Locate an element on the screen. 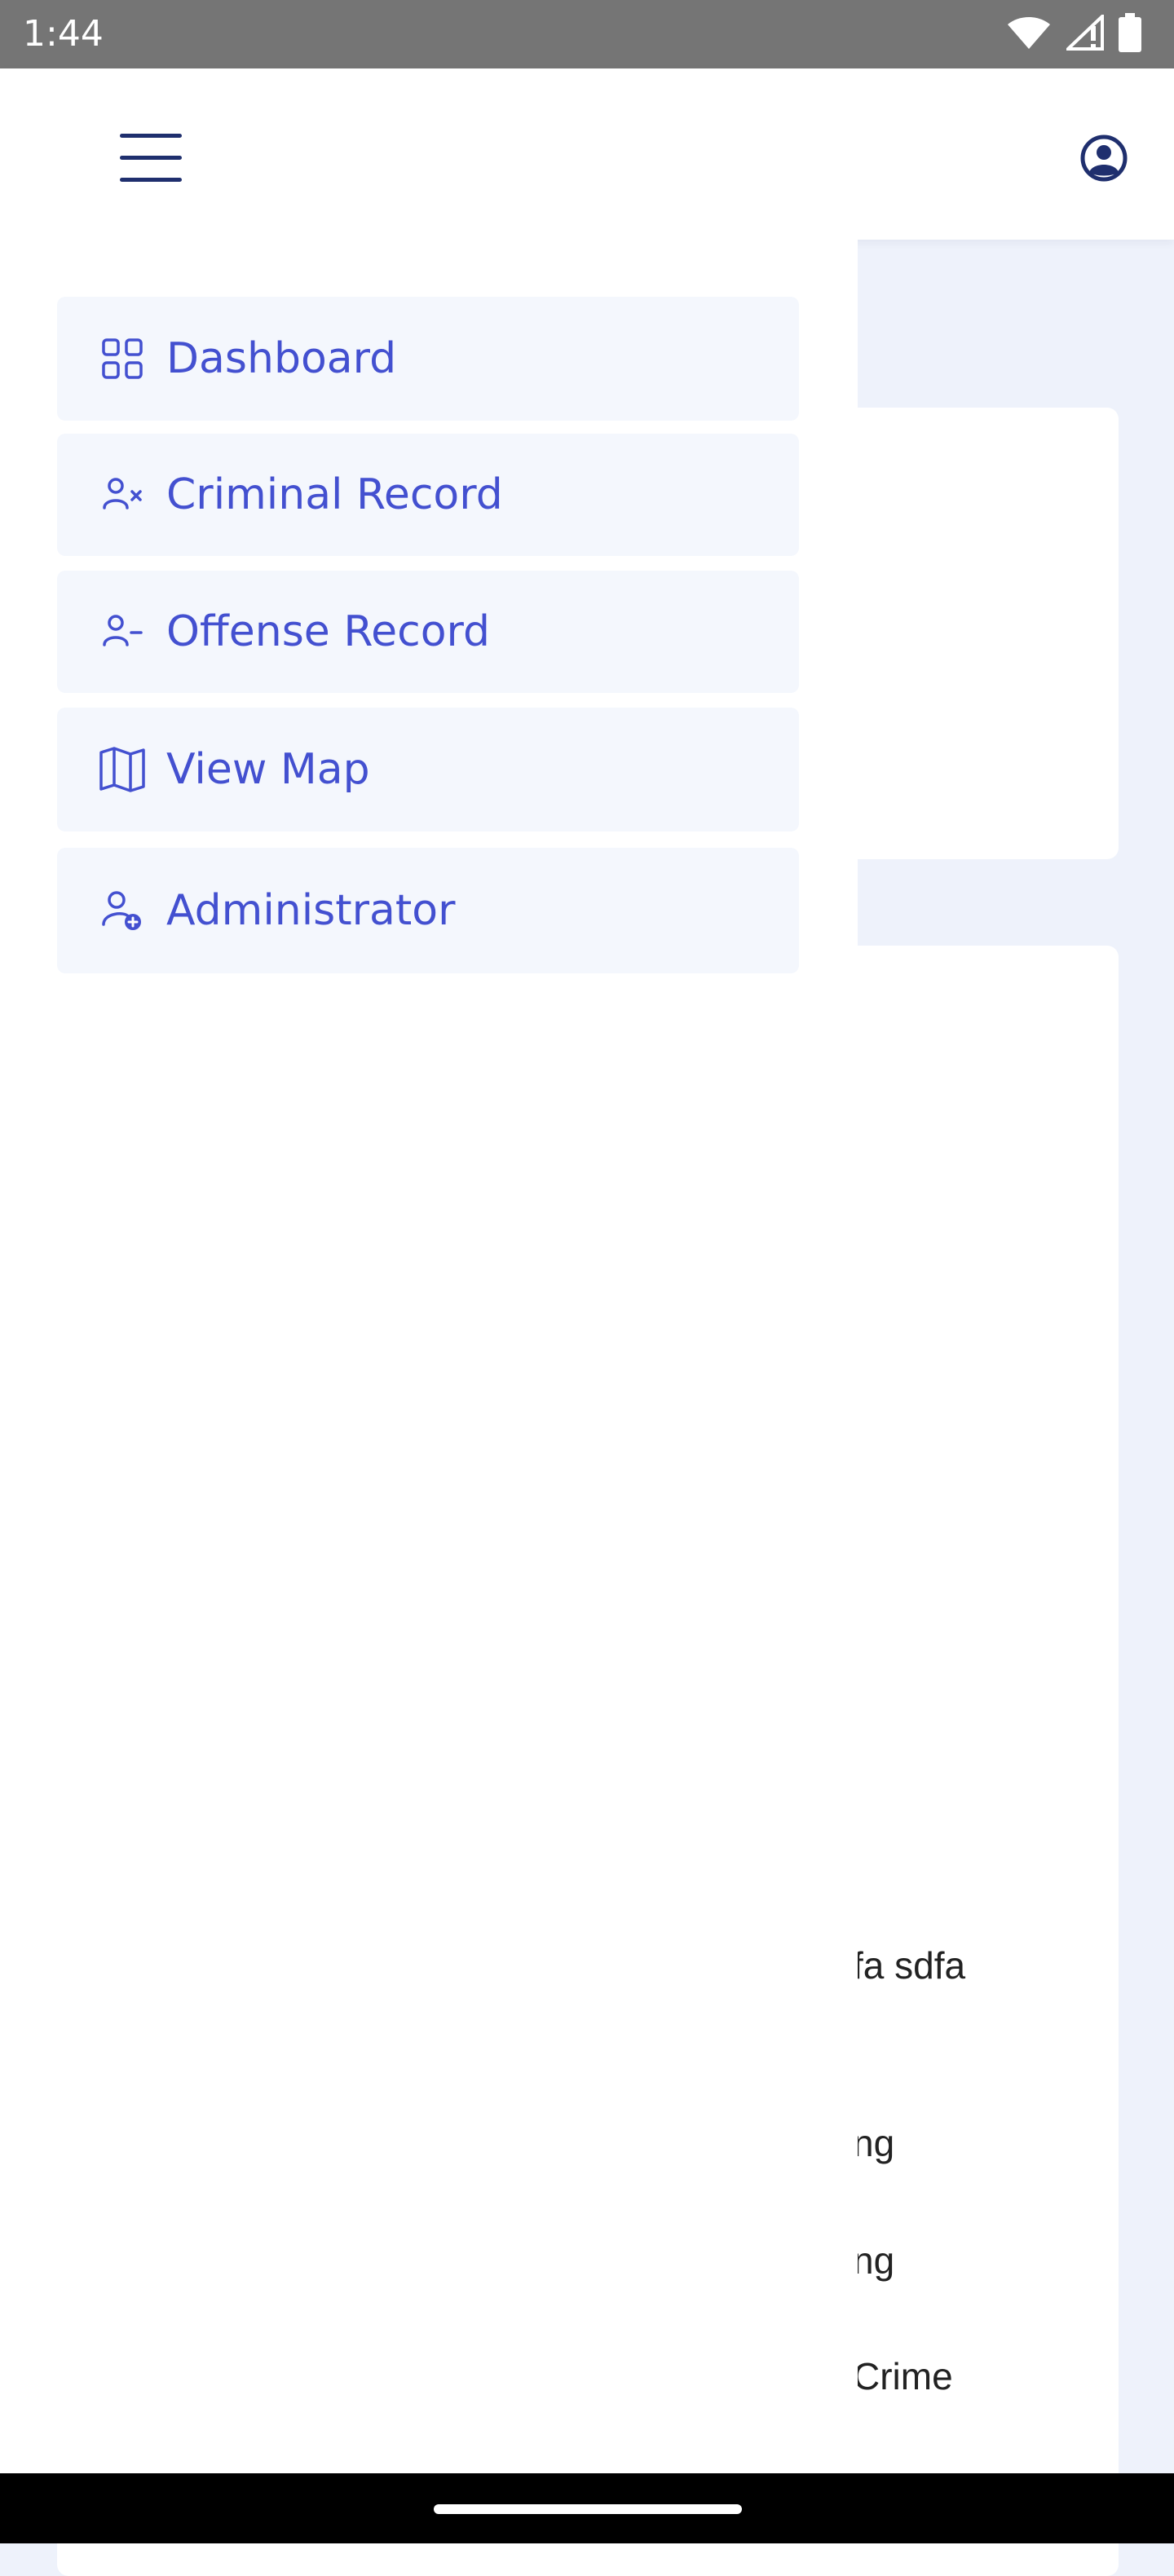 This screenshot has width=1174, height=2576. nav-item-label: Dashboard is located at coordinates (281, 358).